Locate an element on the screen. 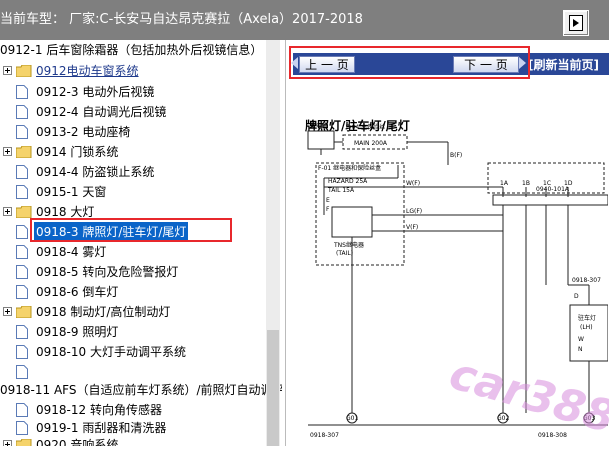  lamp-label: 驻车灯 is located at coordinates (587, 318).